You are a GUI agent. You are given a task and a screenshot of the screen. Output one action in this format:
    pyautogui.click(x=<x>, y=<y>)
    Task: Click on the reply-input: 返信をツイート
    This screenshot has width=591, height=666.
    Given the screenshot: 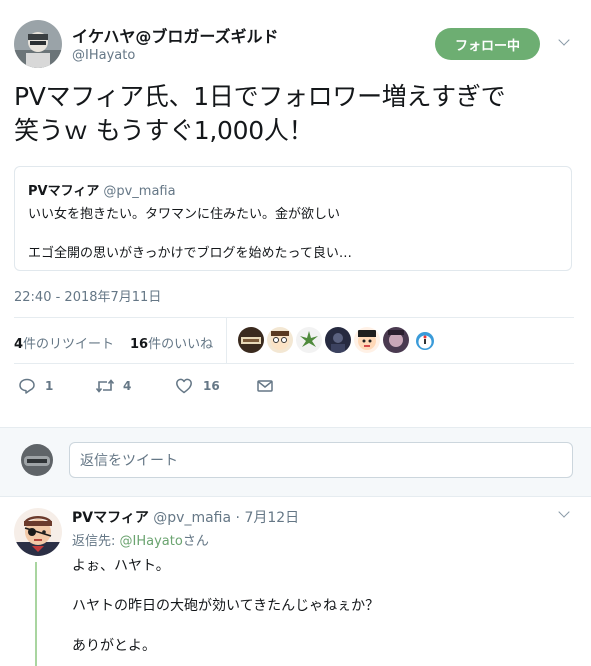 What is the action you would take?
    pyautogui.click(x=321, y=460)
    